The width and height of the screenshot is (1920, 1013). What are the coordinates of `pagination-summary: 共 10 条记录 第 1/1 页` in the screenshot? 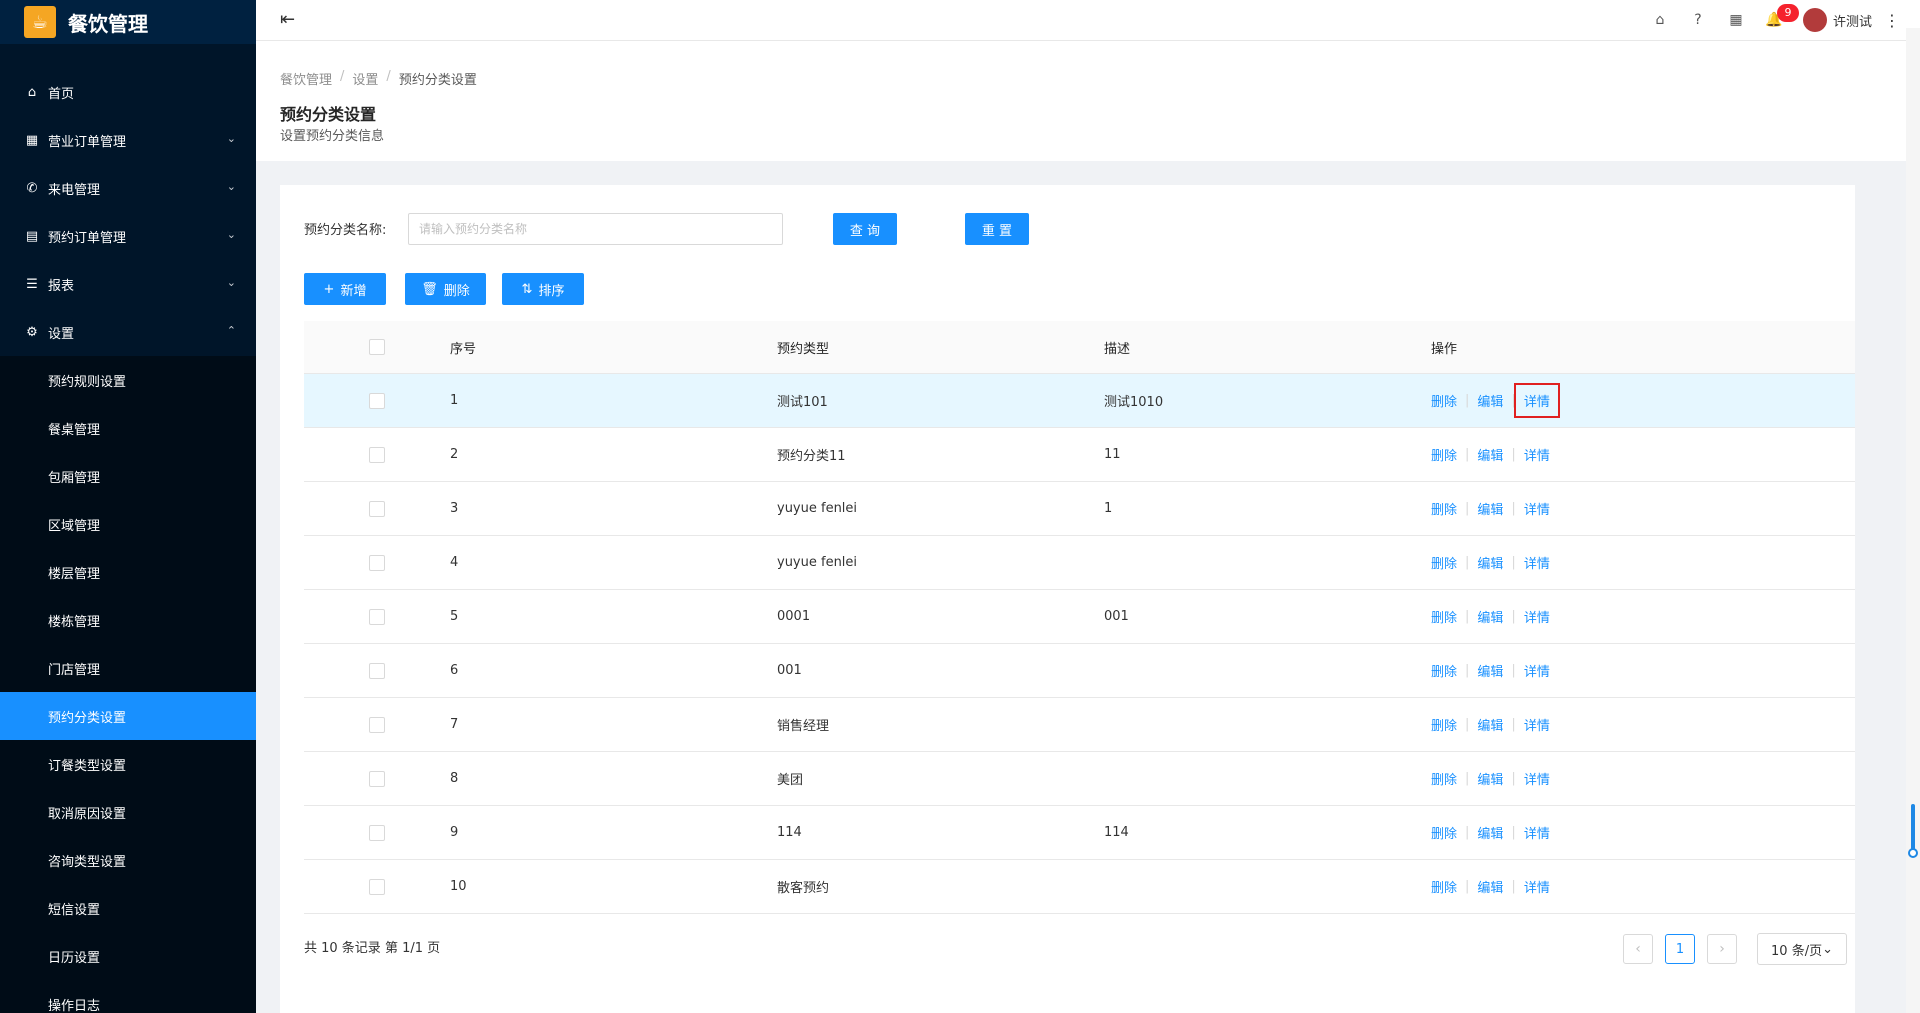 It's located at (372, 948).